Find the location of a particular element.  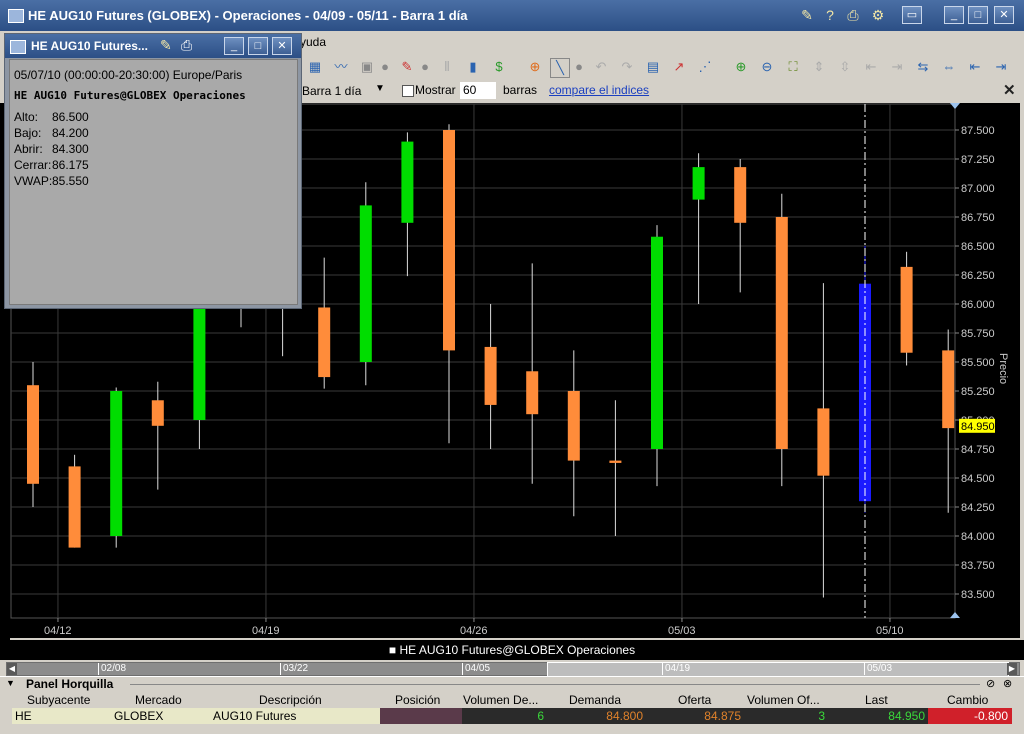

popup-field-value: 86.500 is located at coordinates (70, 117).